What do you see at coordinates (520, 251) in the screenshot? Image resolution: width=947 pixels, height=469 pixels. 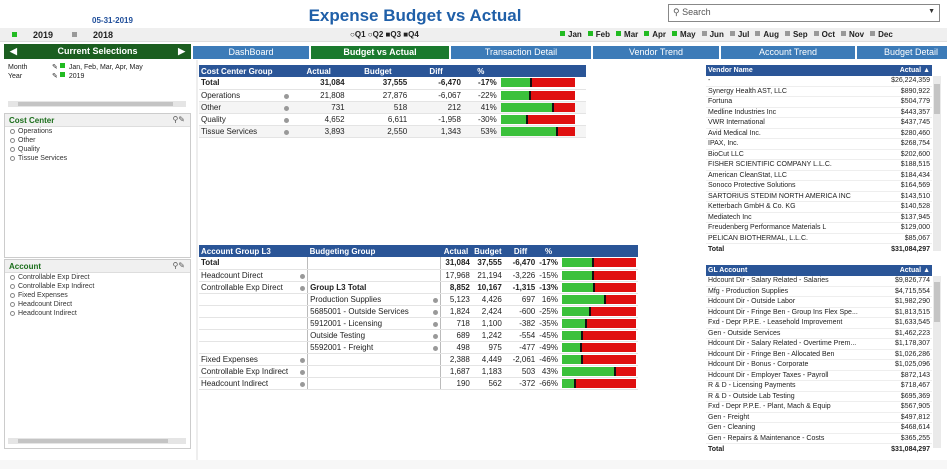 I see `col-header: Diff` at bounding box center [520, 251].